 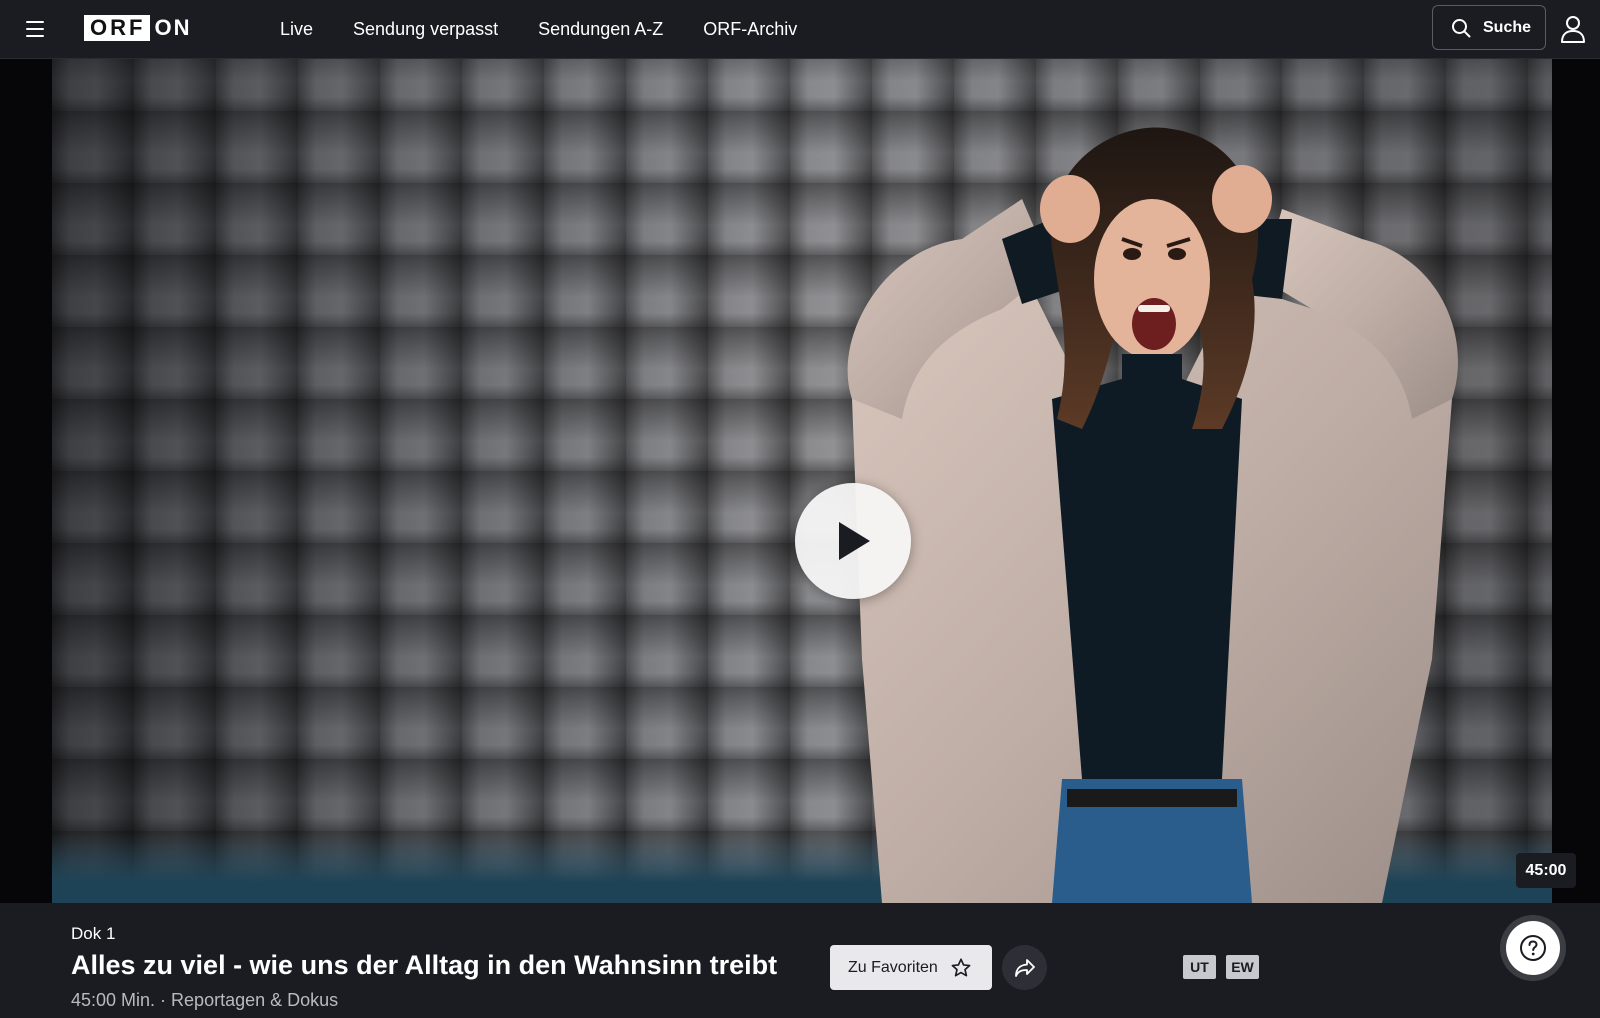 What do you see at coordinates (600, 29) in the screenshot?
I see `nav-item-sendungen-a-z: Sendungen A-Z` at bounding box center [600, 29].